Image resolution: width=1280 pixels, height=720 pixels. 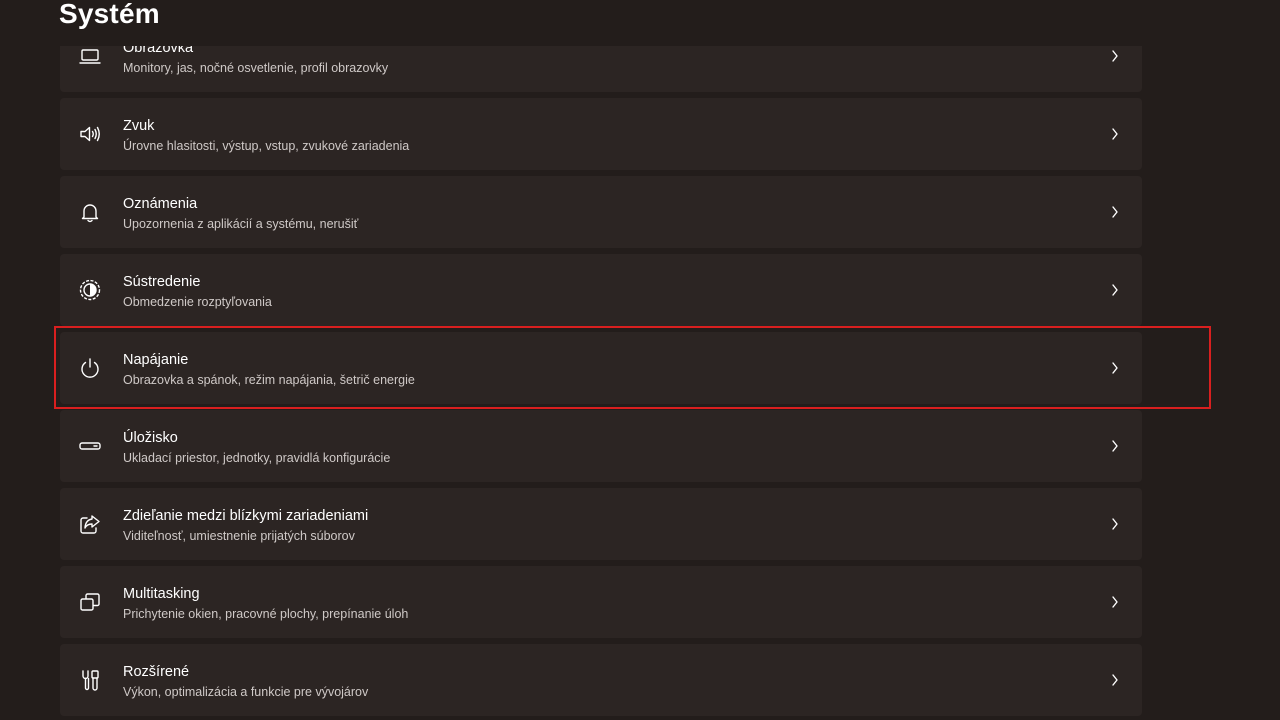 I want to click on settings-item-focus: Sústredenie Obmedzenie rozptyľovania, so click(x=601, y=290).